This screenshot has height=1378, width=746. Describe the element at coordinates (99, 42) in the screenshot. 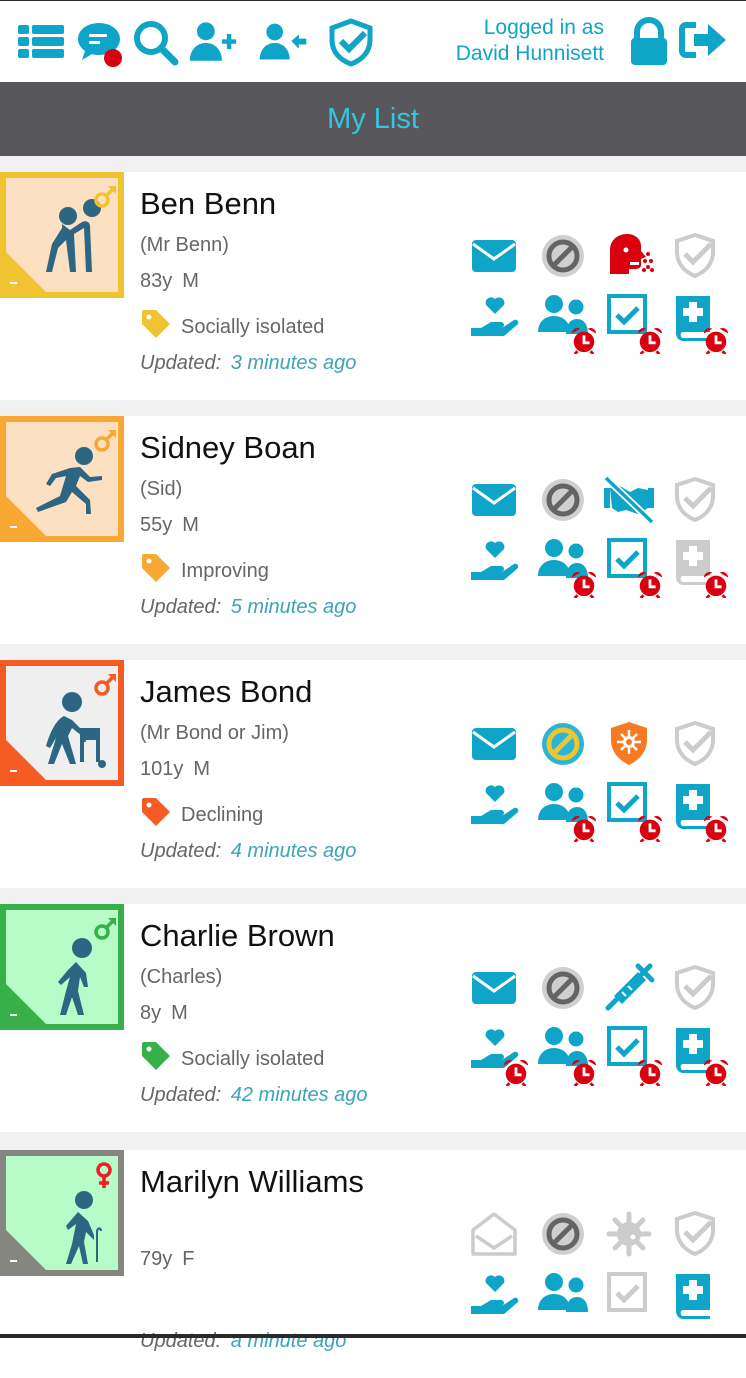

I see `chat-icon` at that location.